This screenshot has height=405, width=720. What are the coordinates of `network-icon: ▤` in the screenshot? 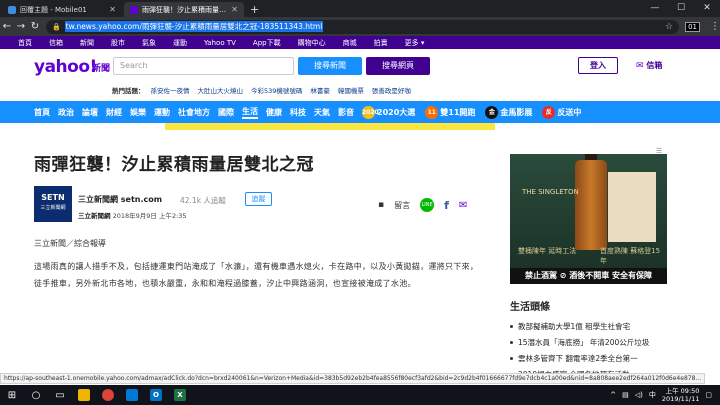 It's located at (625, 395).